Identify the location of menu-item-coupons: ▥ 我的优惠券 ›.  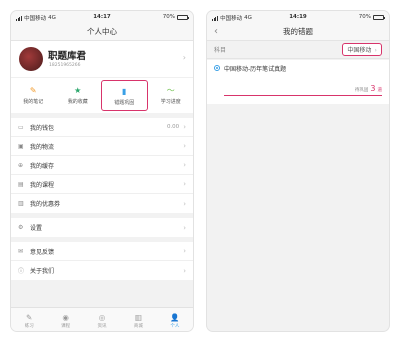
(102, 203).